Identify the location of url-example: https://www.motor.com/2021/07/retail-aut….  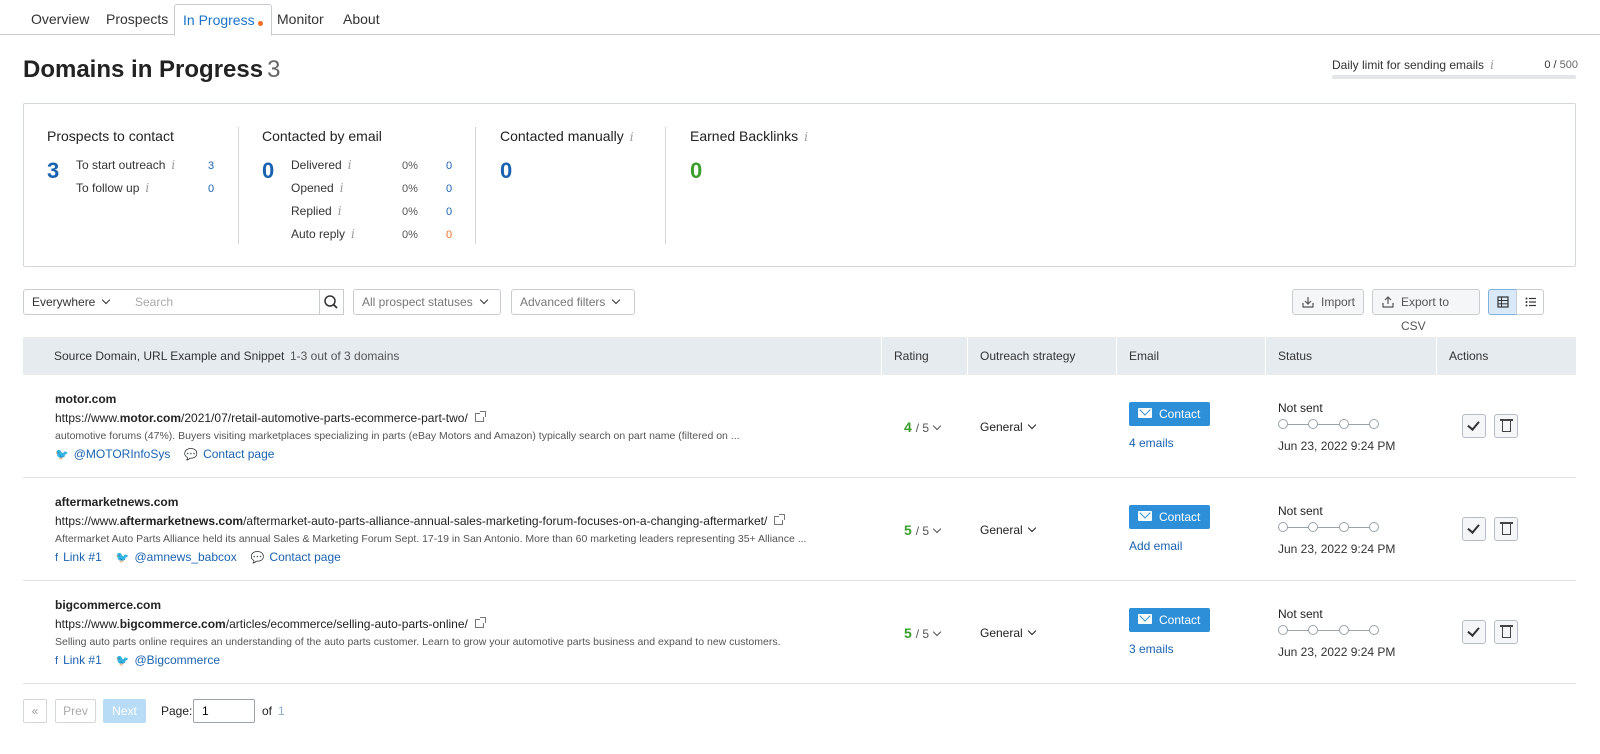
(270, 418).